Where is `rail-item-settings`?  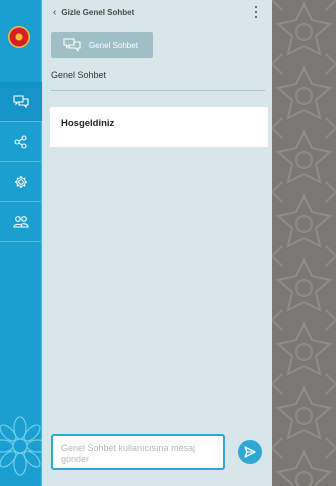 rail-item-settings is located at coordinates (21, 182).